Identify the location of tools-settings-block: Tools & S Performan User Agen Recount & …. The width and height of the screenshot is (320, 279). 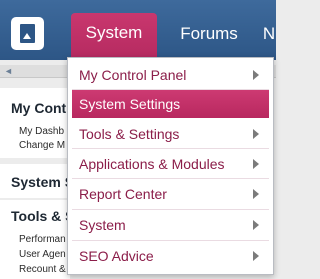
(51, 239).